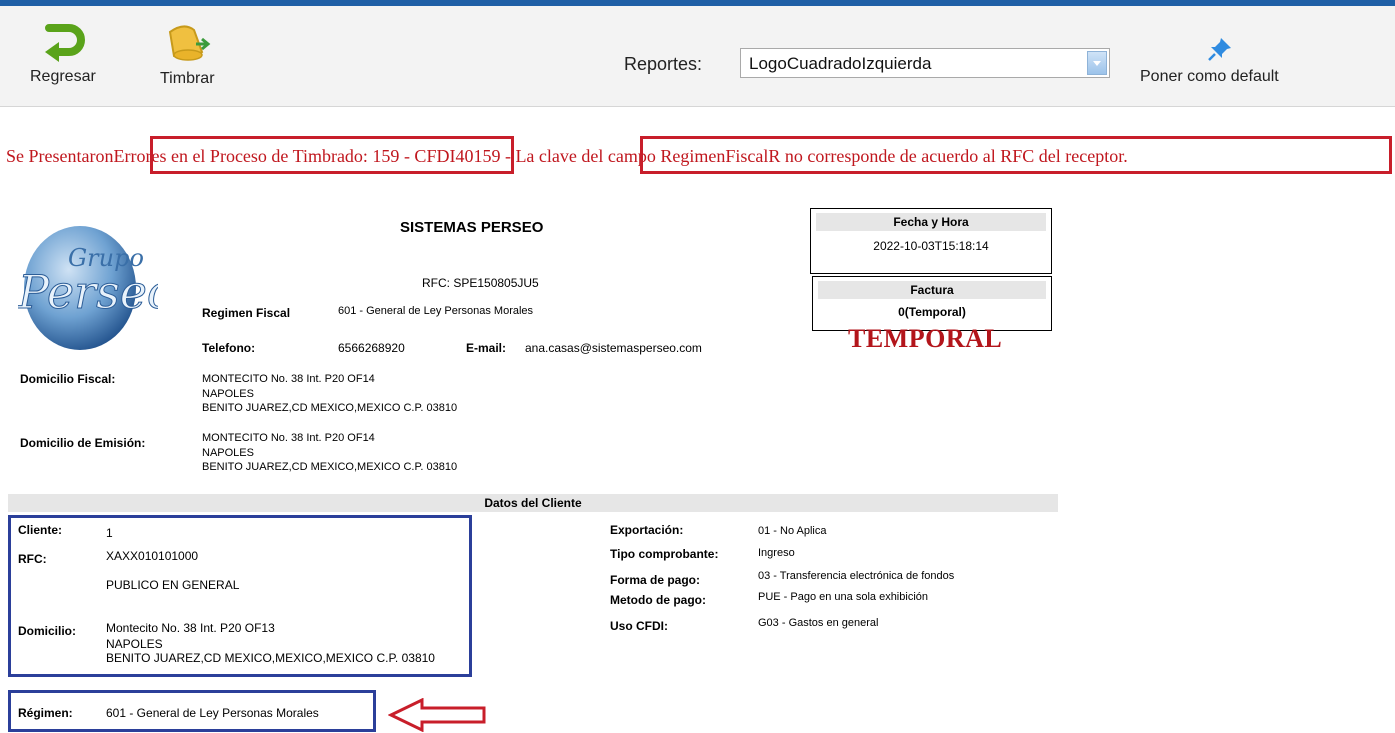 This screenshot has width=1395, height=733. Describe the element at coordinates (229, 348) in the screenshot. I see `phone-label: Telefono:` at that location.